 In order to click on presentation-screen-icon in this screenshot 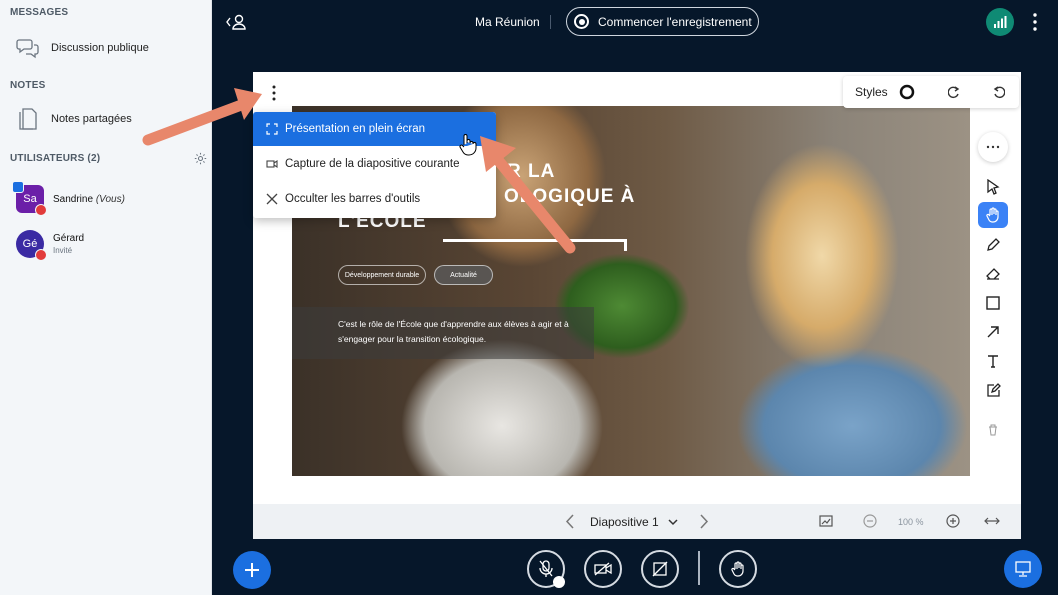, I will do `click(1023, 569)`.